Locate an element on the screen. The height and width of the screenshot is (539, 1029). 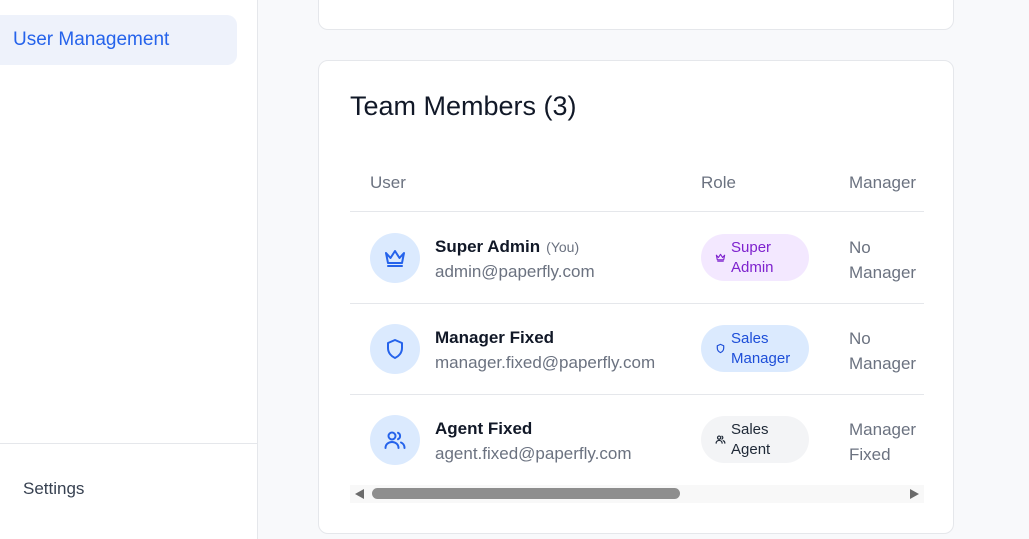
scroll-left-arrow-icon is located at coordinates (359, 494).